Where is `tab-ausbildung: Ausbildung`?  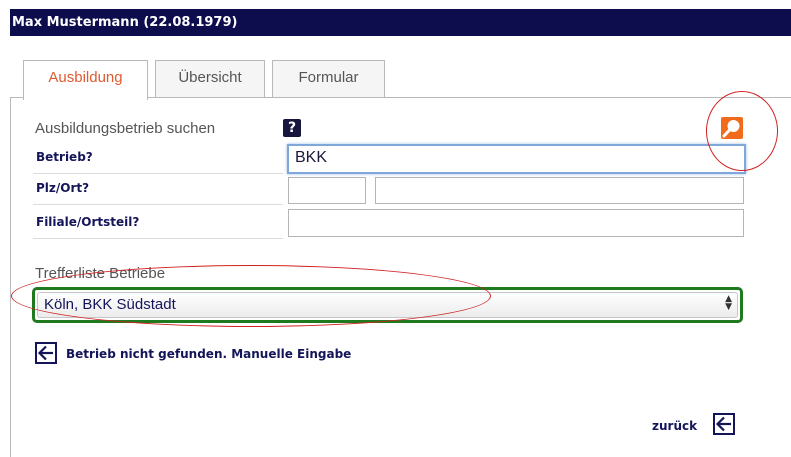
tab-ausbildung: Ausbildung is located at coordinates (85, 80).